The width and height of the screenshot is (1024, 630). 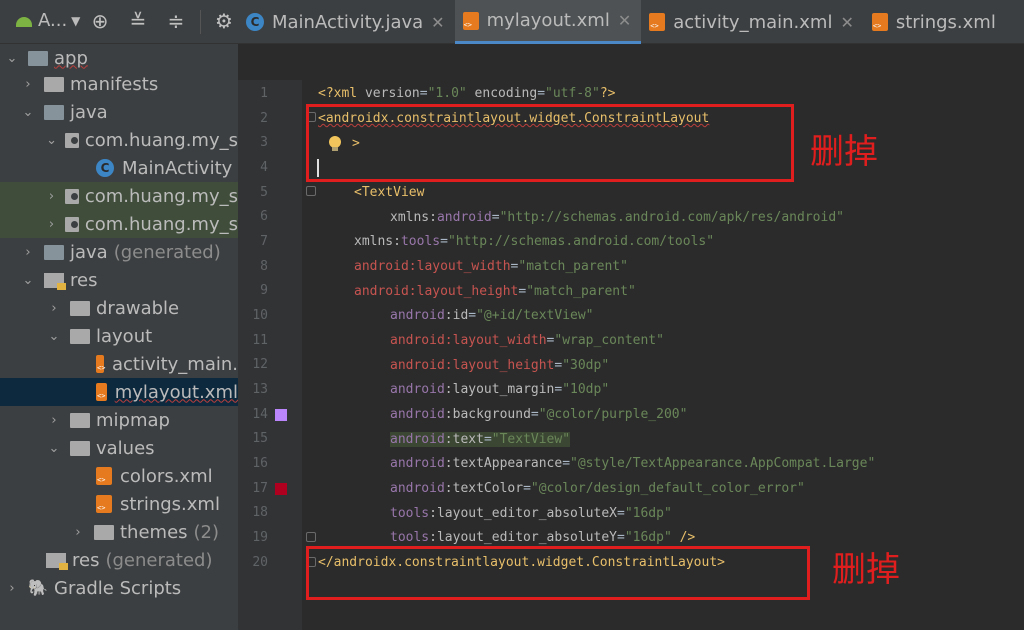 What do you see at coordinates (119, 448) in the screenshot?
I see `tree-item-values: ⌄ values` at bounding box center [119, 448].